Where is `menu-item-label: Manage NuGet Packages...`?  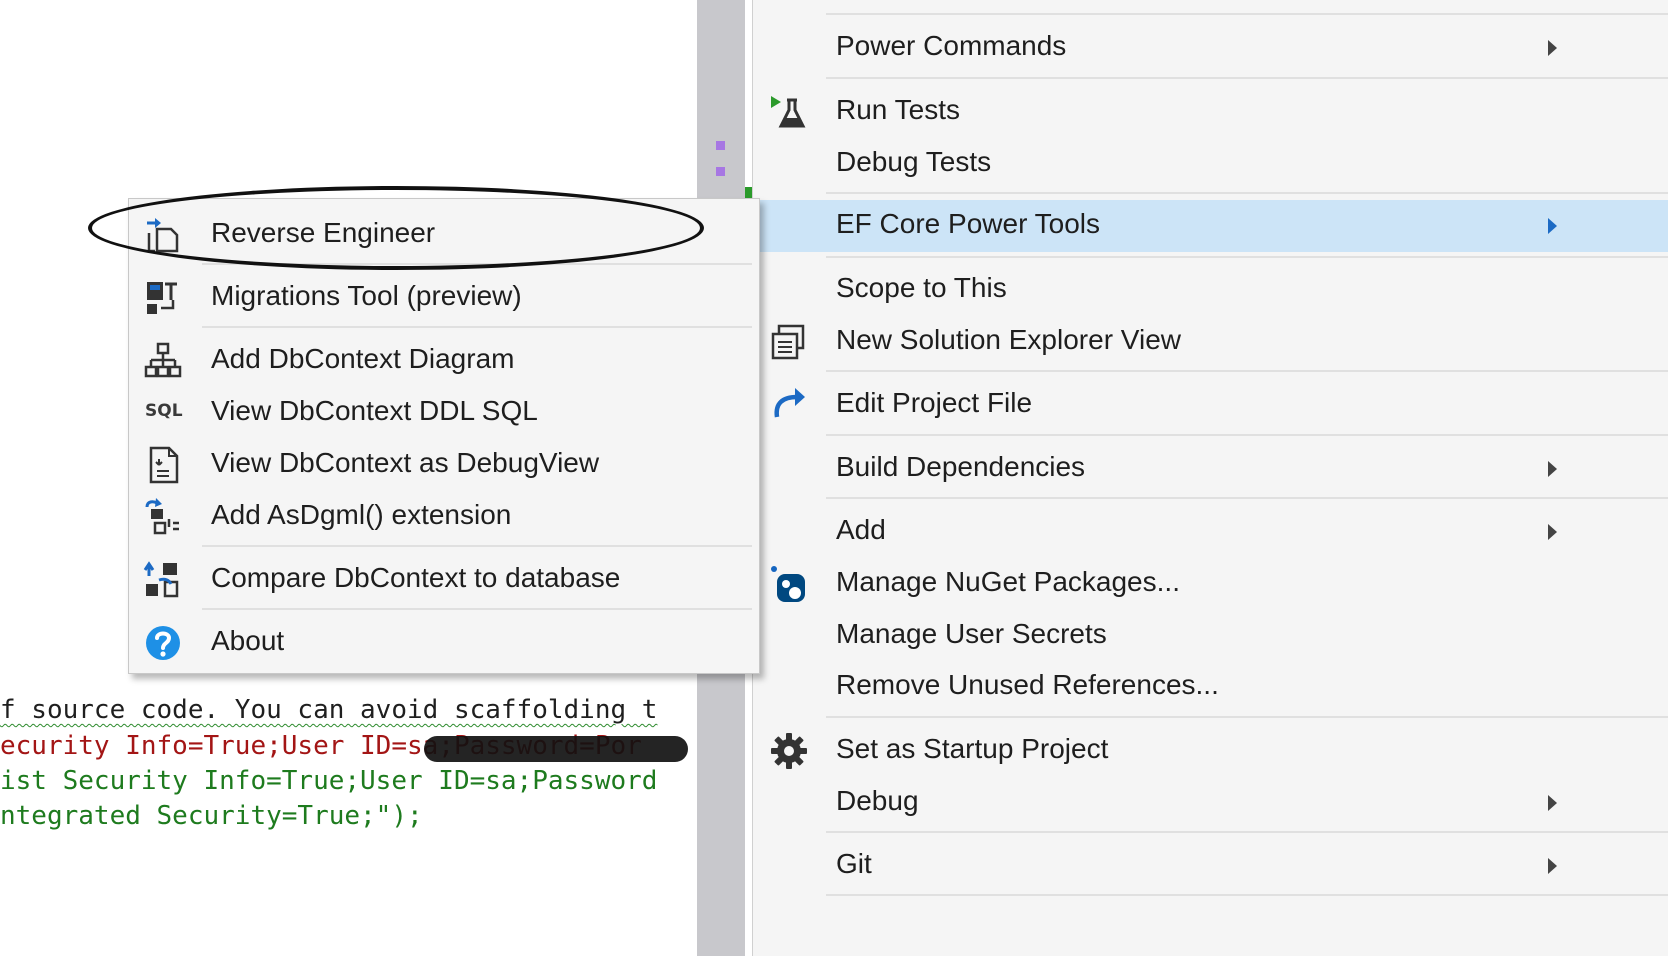 menu-item-label: Manage NuGet Packages... is located at coordinates (1008, 581).